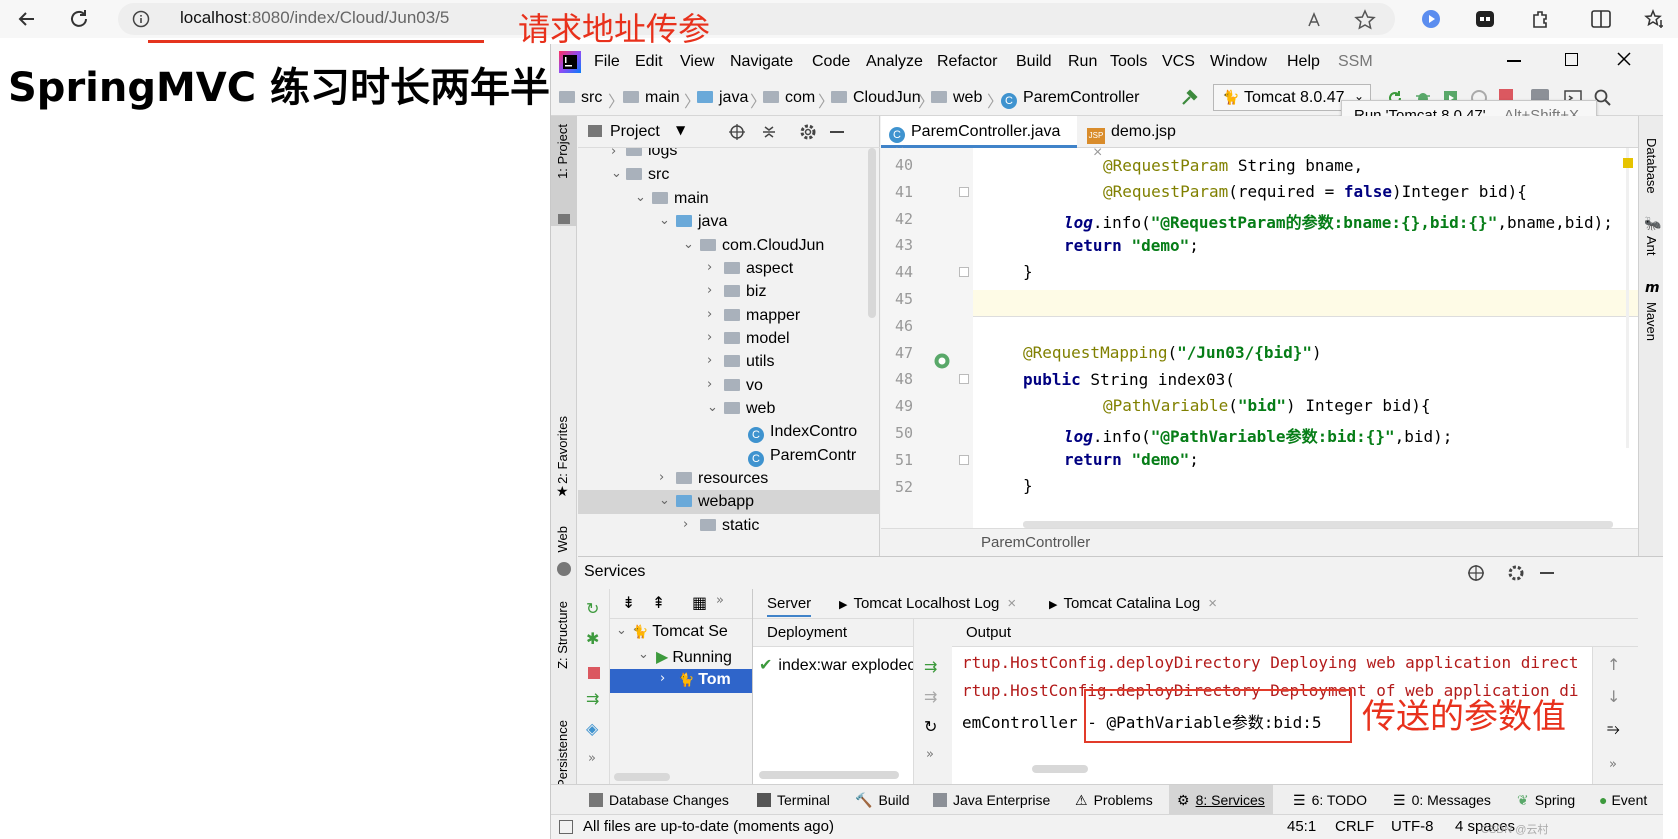 This screenshot has height=839, width=1678. What do you see at coordinates (802, 433) in the screenshot?
I see `tree-item-indexcontroller: C IndexContro` at bounding box center [802, 433].